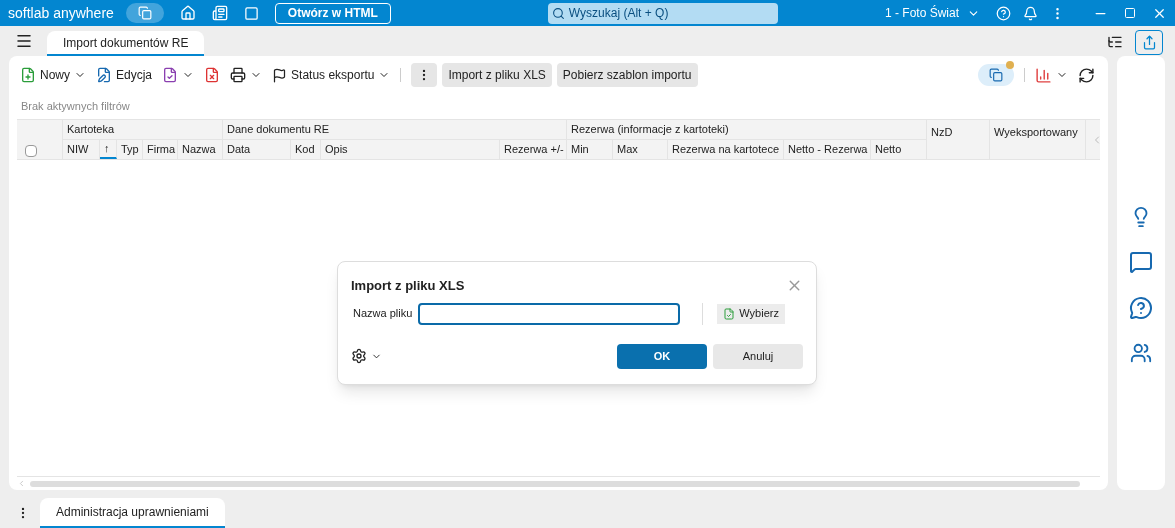 Image resolution: width=1175 pixels, height=528 pixels. Describe the element at coordinates (61, 13) in the screenshot. I see `app-name: softlab anywhere` at that location.